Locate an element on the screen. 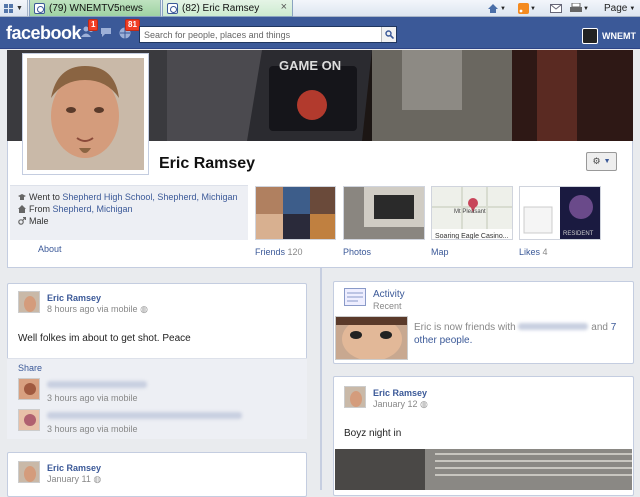 The height and width of the screenshot is (497, 640). activity-photo is located at coordinates (371, 338).